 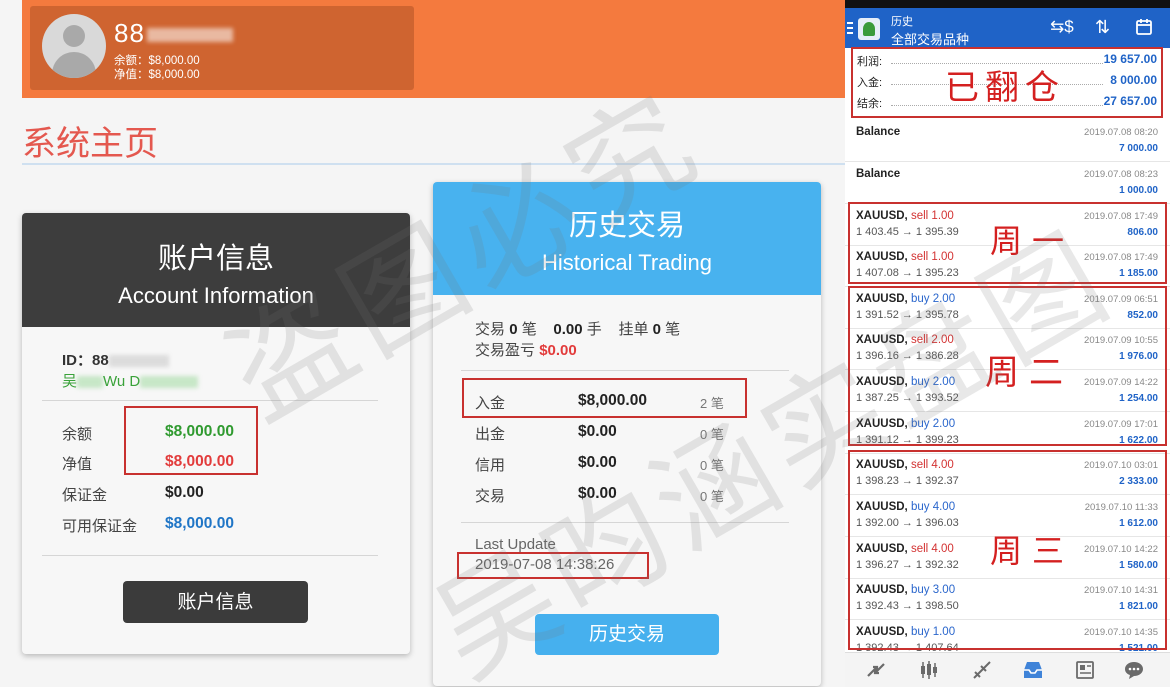 What do you see at coordinates (850, 28) in the screenshot?
I see `menu-icon` at bounding box center [850, 28].